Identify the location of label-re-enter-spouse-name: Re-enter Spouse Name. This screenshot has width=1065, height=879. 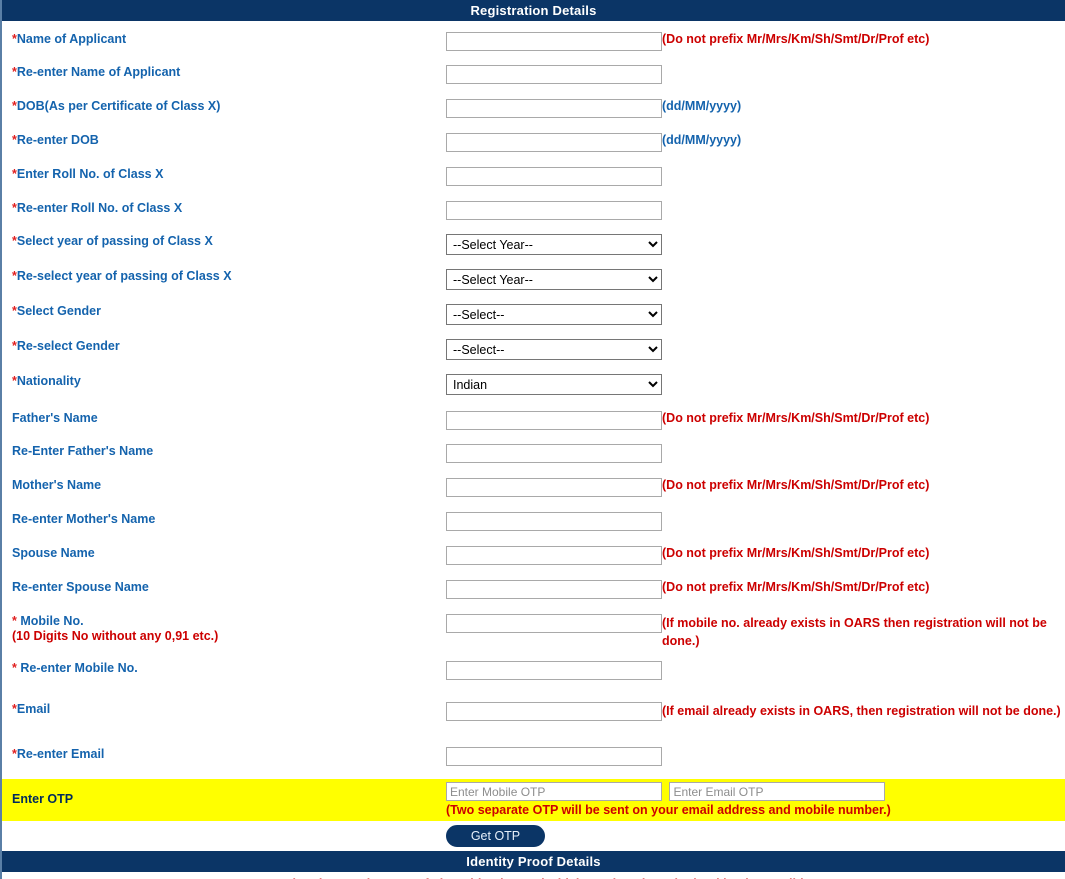
(80, 587).